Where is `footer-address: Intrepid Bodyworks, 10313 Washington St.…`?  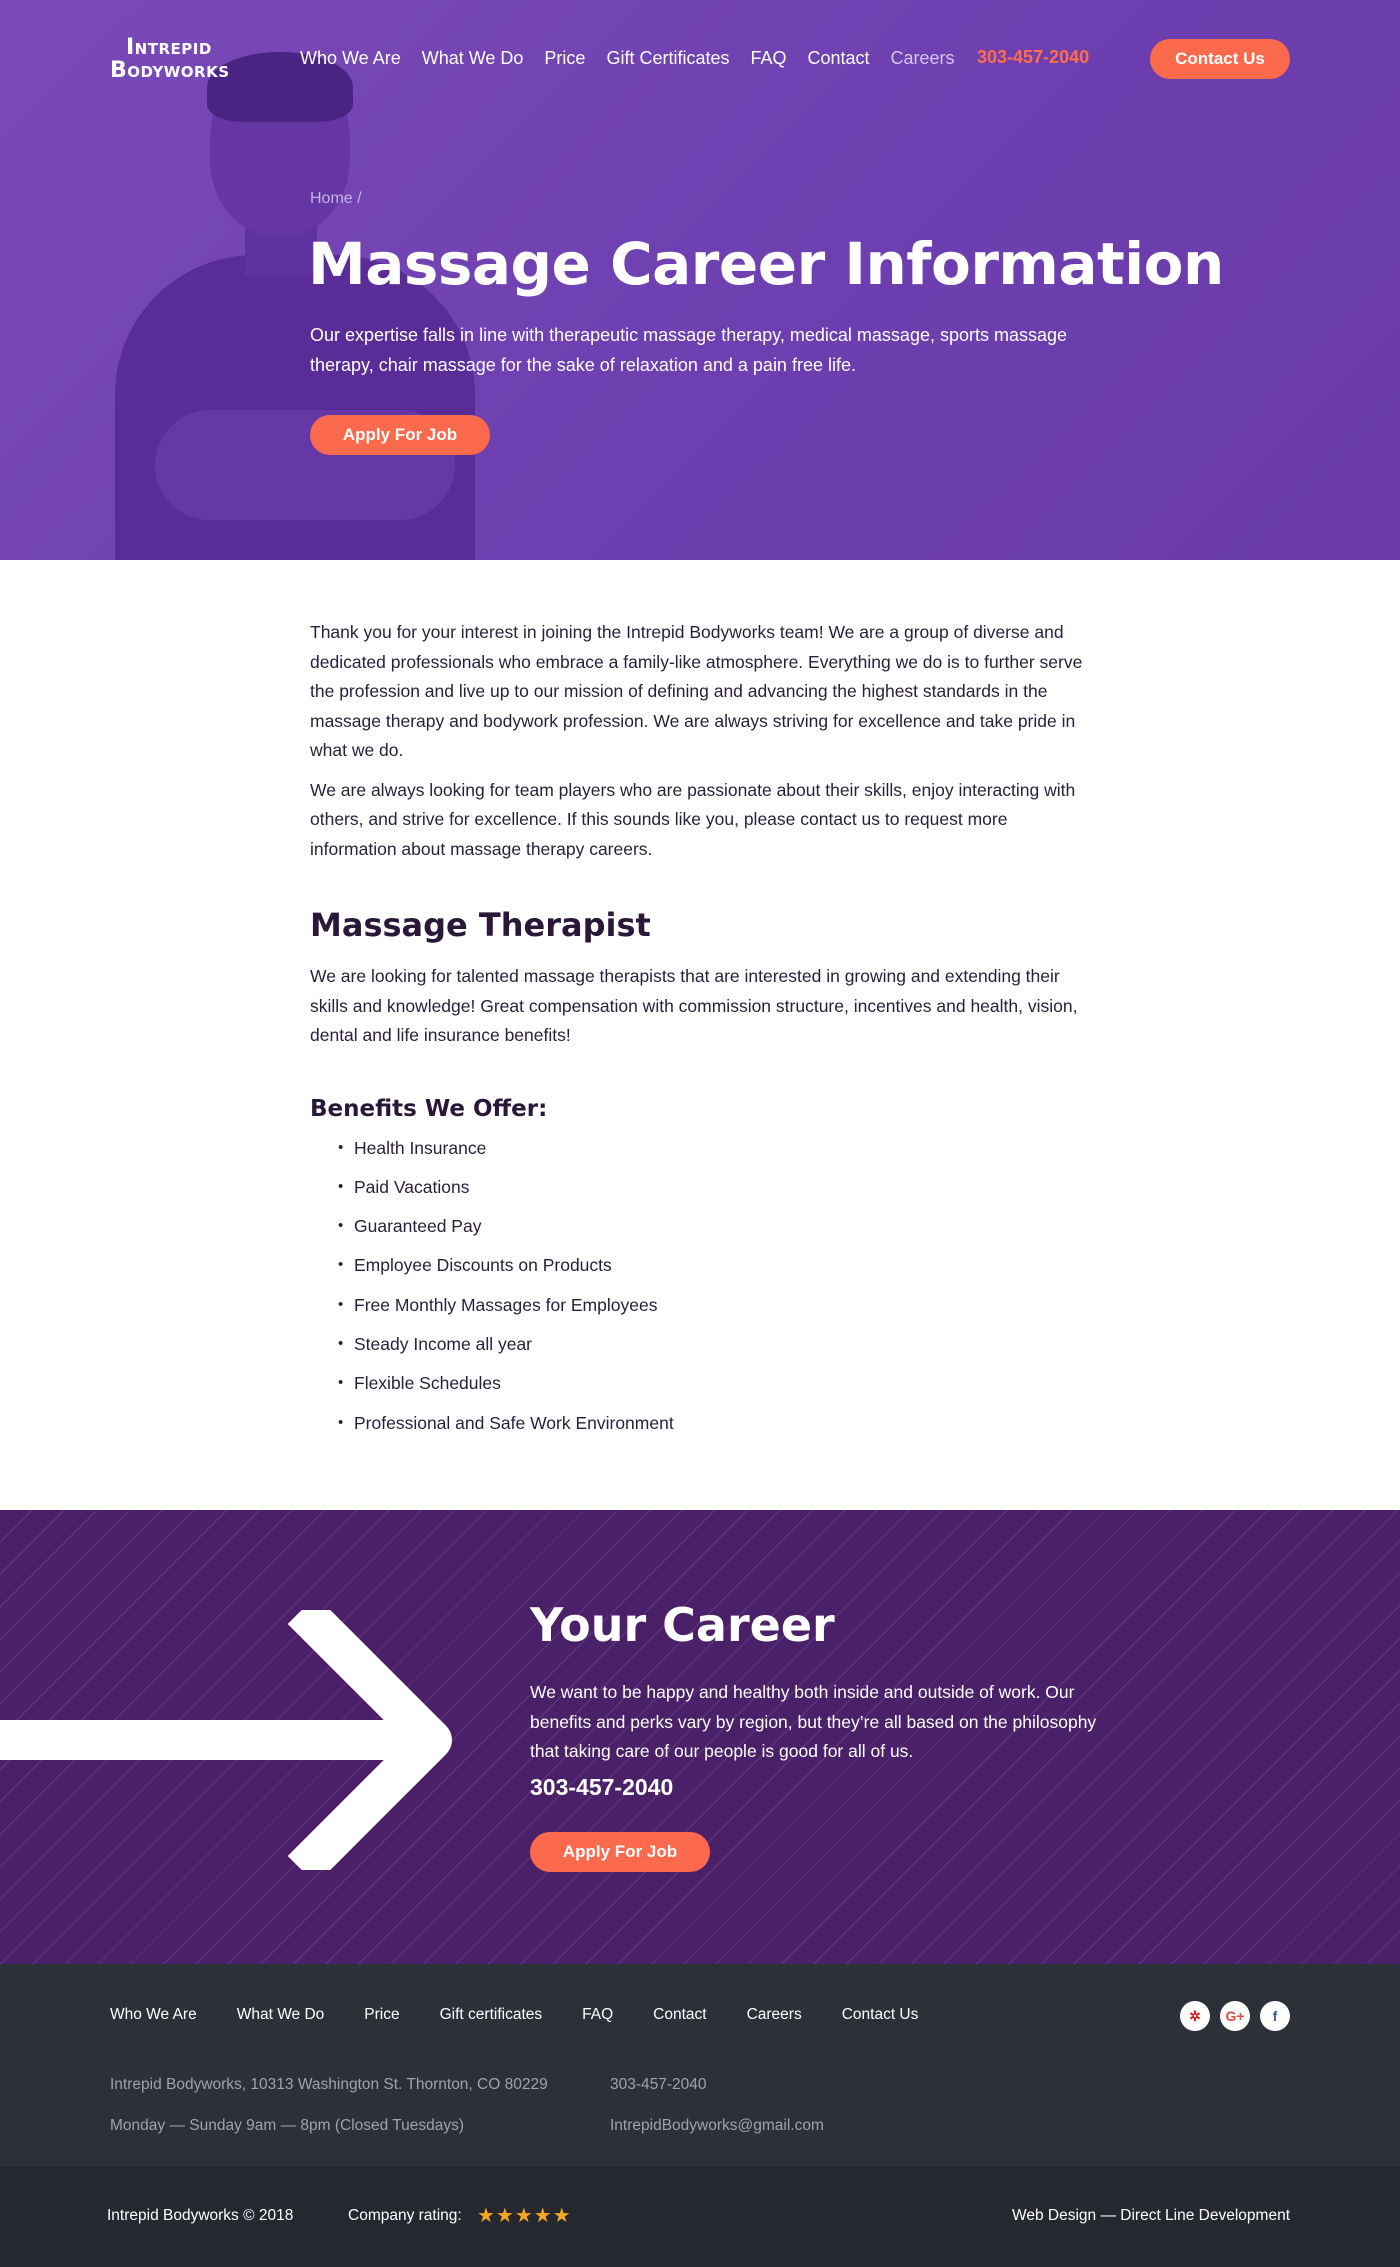 footer-address: Intrepid Bodyworks, 10313 Washington St.… is located at coordinates (329, 2084).